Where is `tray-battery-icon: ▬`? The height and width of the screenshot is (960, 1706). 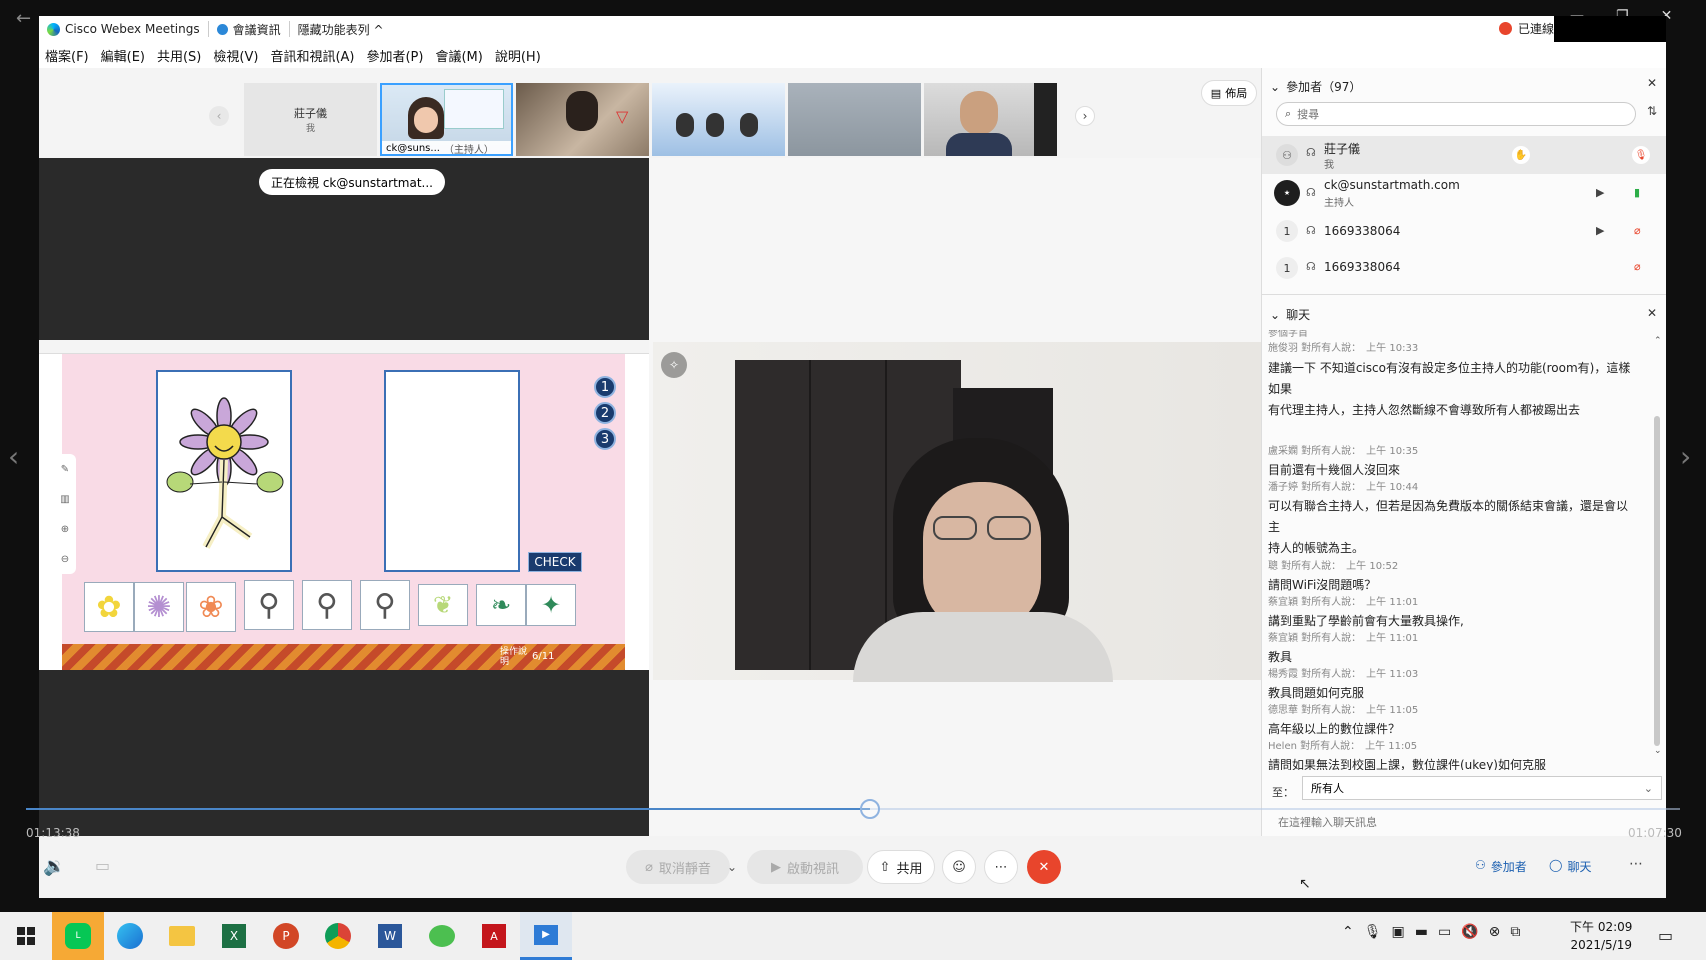
tray-battery-icon: ▬ is located at coordinates (1421, 932).